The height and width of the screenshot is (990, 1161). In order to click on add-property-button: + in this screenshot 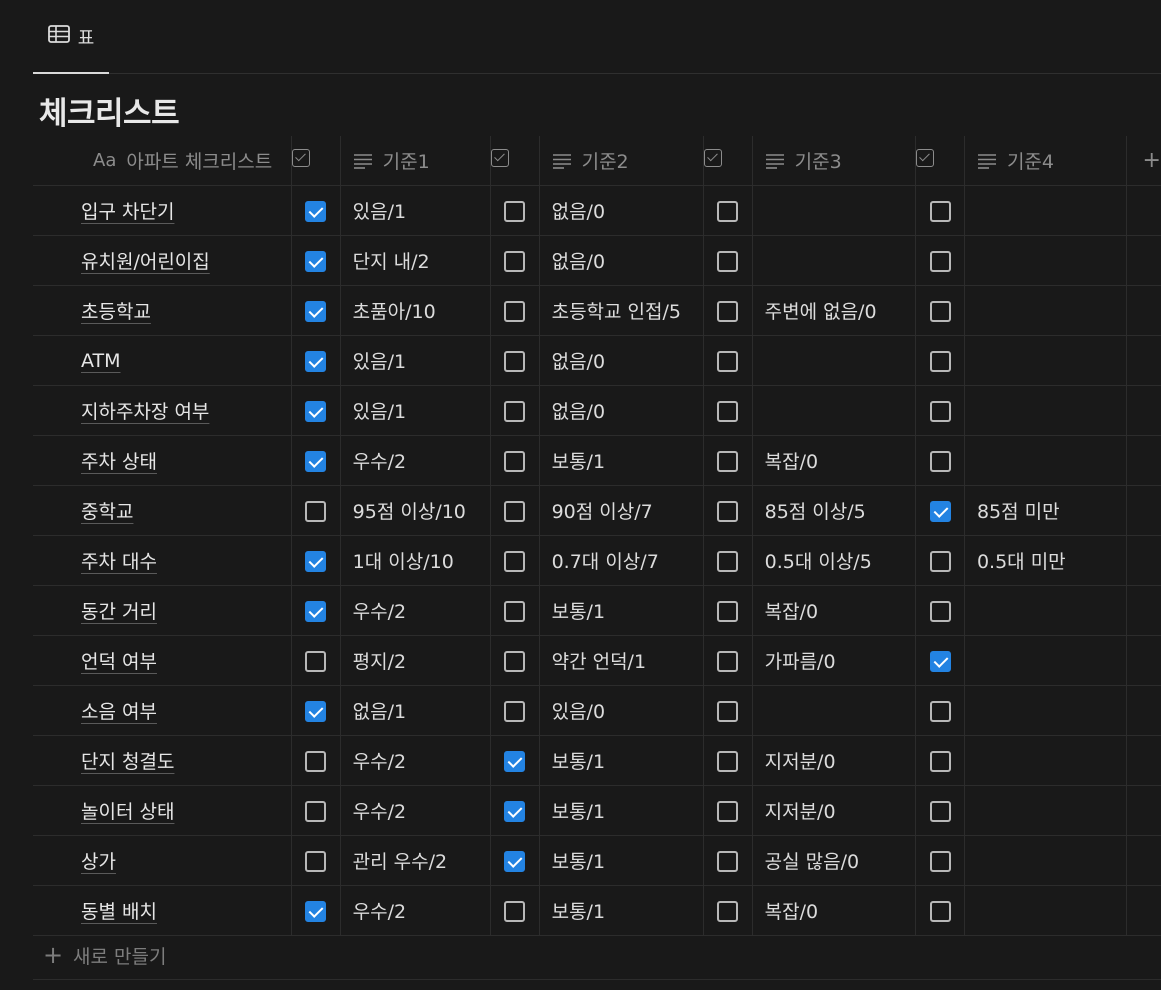, I will do `click(1143, 161)`.